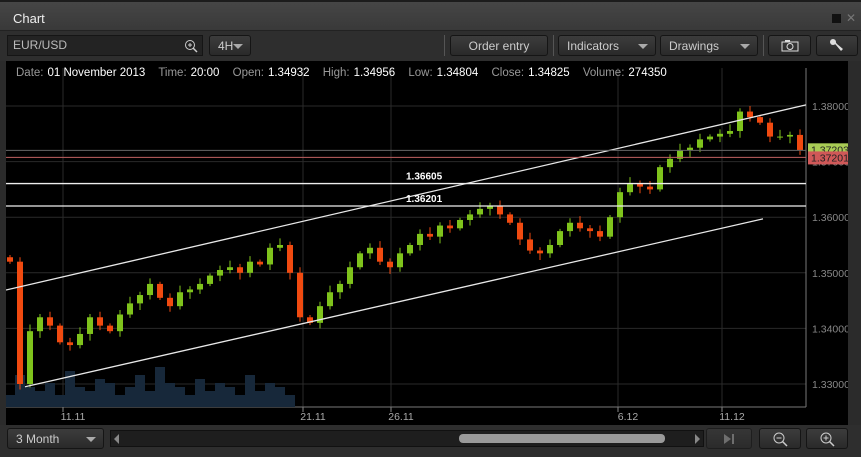  What do you see at coordinates (73, 417) in the screenshot?
I see `x-tick-label: 11.11` at bounding box center [73, 417].